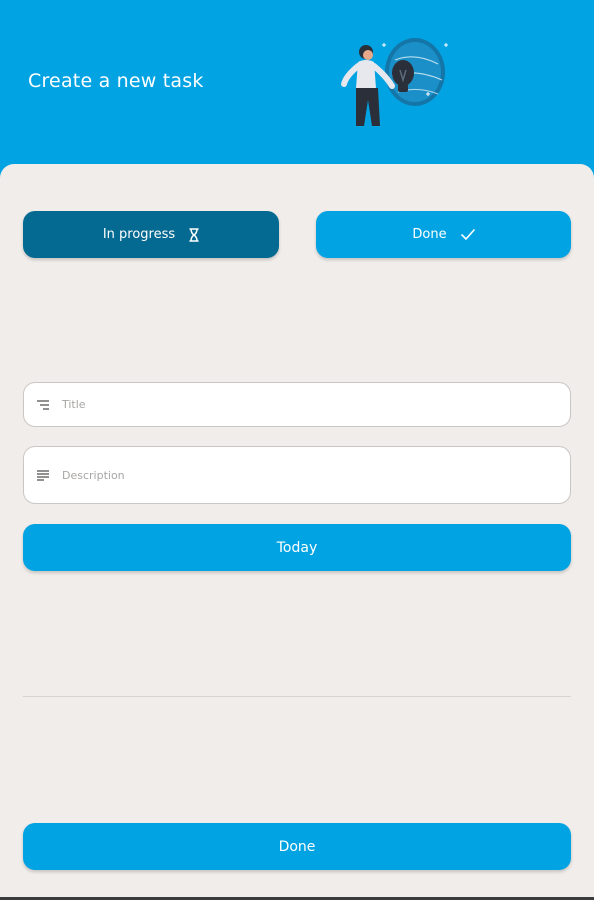 The height and width of the screenshot is (900, 594). I want to click on status-in-progress-label: In progress, so click(139, 234).